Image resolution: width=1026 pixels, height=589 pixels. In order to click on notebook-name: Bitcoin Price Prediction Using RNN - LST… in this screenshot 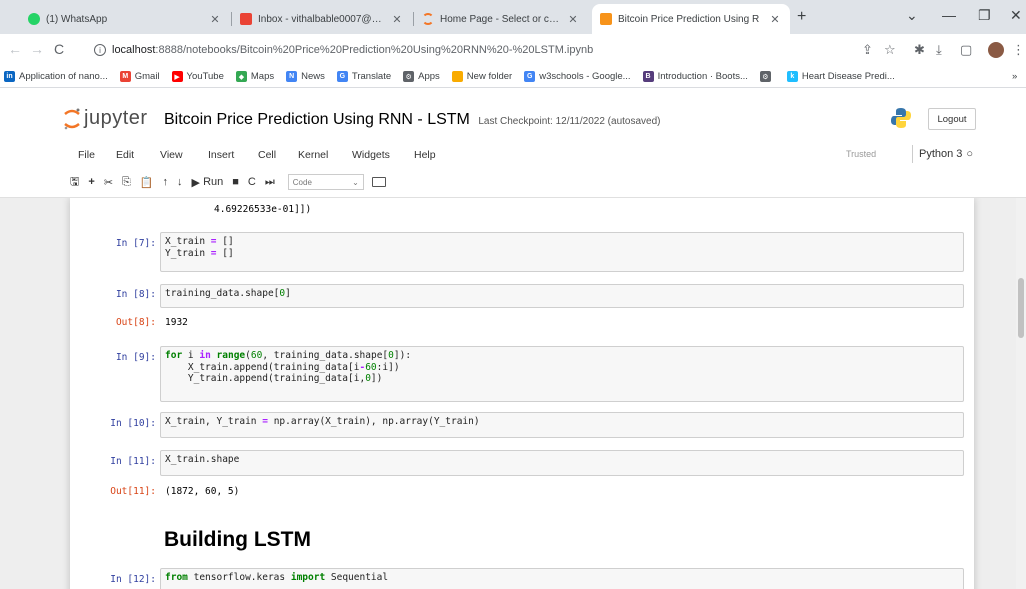, I will do `click(317, 119)`.